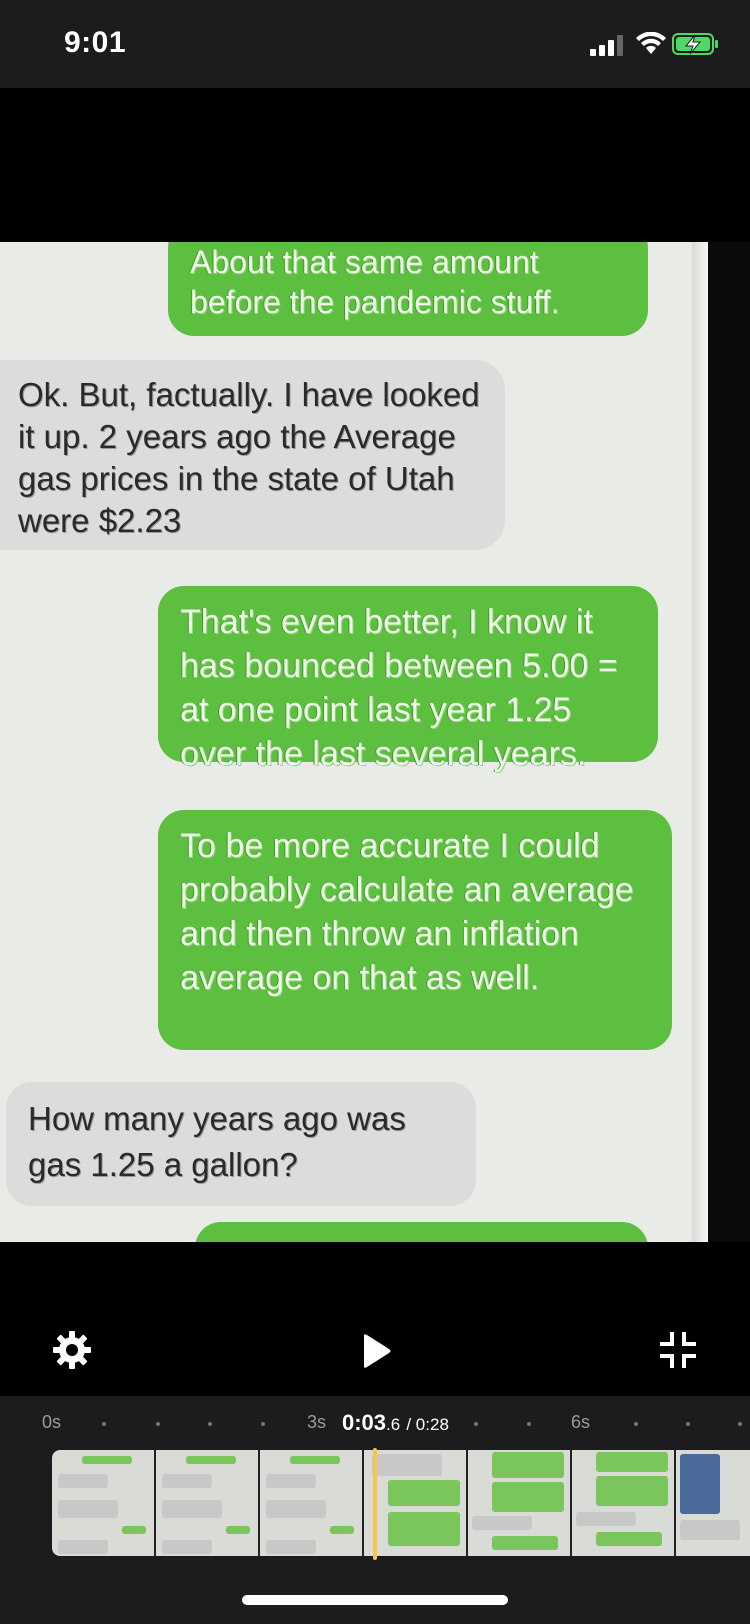 This screenshot has width=750, height=1624. Describe the element at coordinates (95, 42) in the screenshot. I see `status-time: 9:01` at that location.